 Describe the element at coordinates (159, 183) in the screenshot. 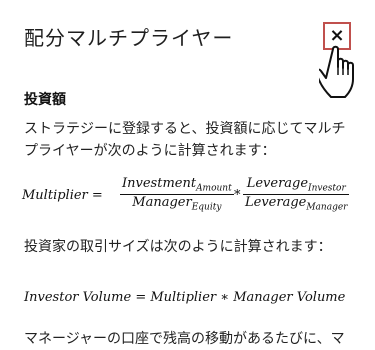

I see `fraction-numerator: Investment` at that location.